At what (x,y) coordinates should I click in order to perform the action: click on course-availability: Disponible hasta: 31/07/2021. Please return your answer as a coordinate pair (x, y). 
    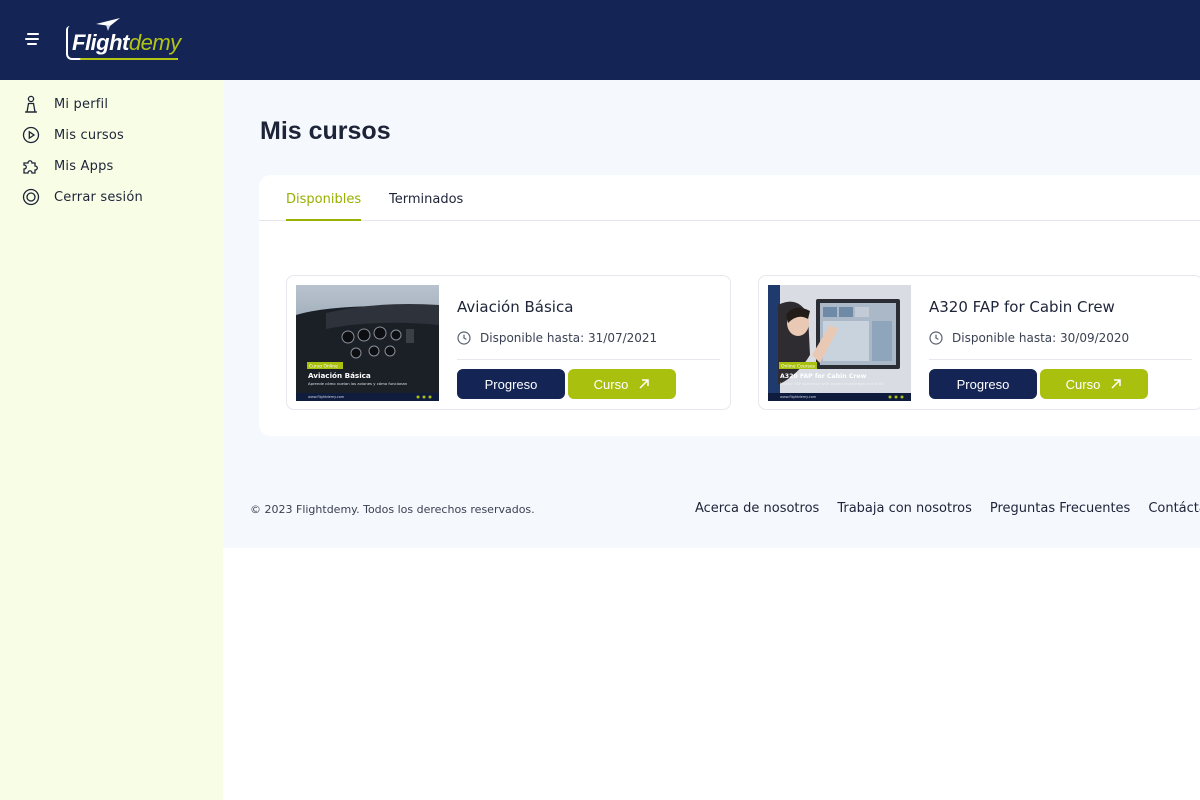
    Looking at the image, I should click on (557, 338).